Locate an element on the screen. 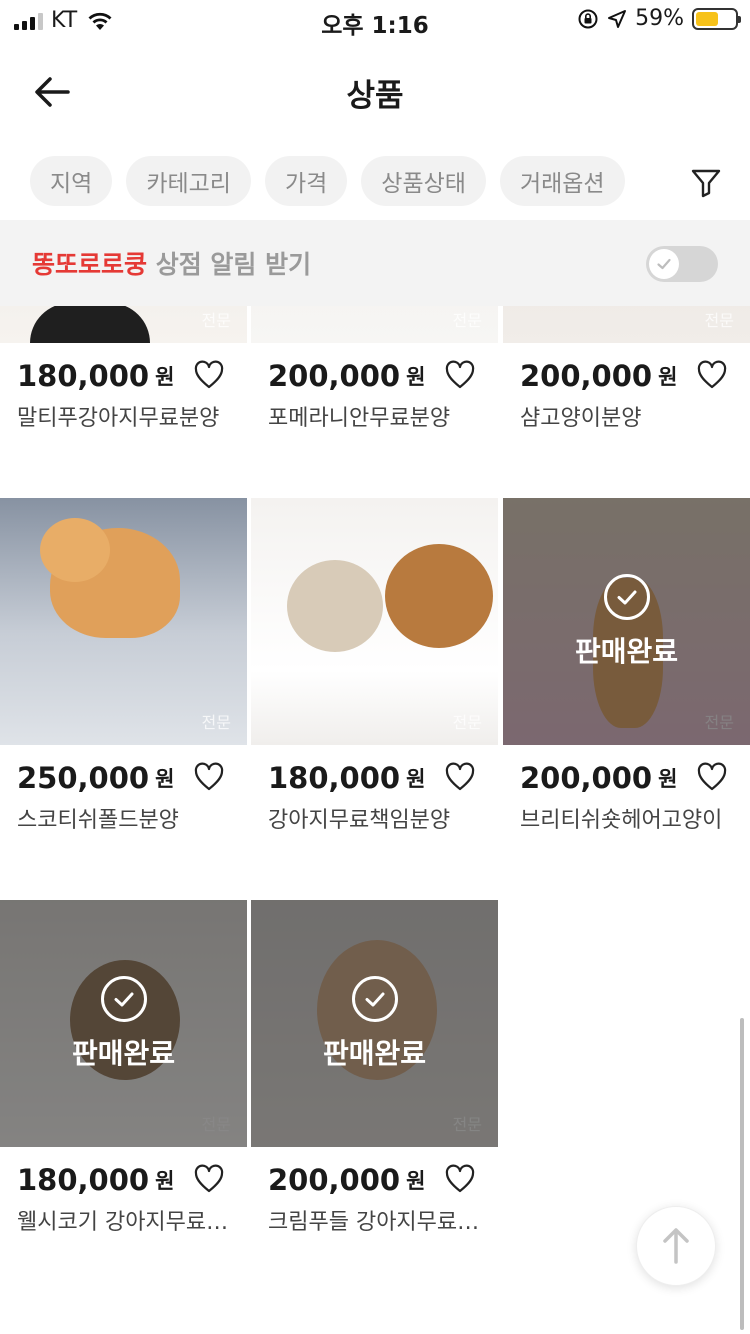  product-card: 전문 판매완료 180,000원 웰시코기 강아지무료분양 is located at coordinates (123, 1067).